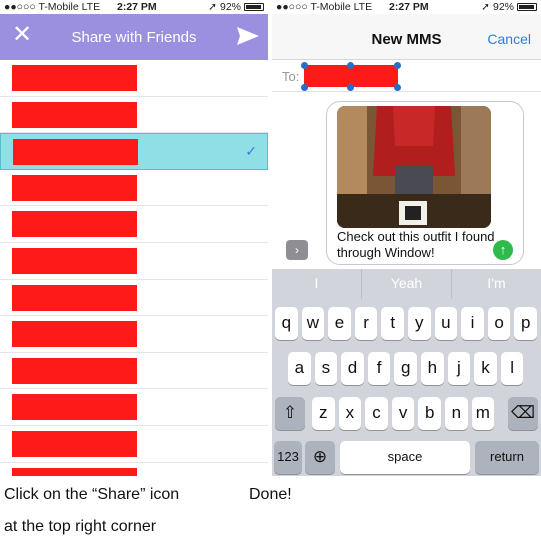 This screenshot has height=553, width=541. What do you see at coordinates (403, 413) in the screenshot?
I see `key-v: v` at bounding box center [403, 413].